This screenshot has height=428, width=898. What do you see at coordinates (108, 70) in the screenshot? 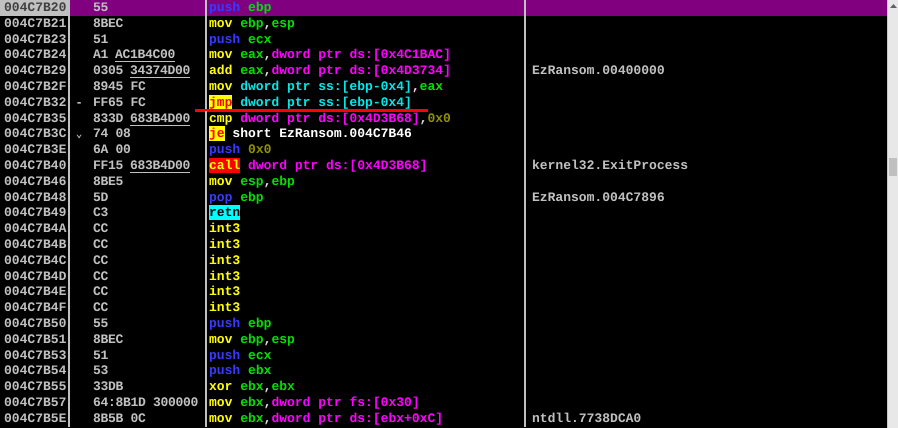
I see `bytes-cell: 0305` at bounding box center [108, 70].